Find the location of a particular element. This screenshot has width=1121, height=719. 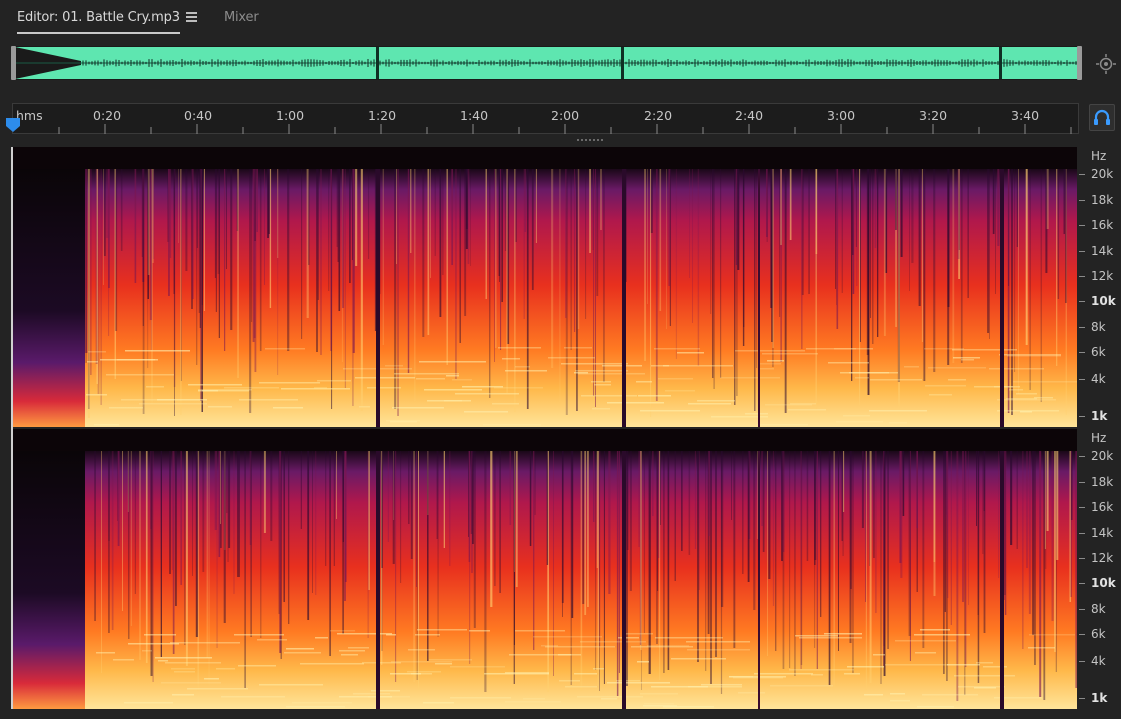

tab-editor: Editor: 01. Battle Cry.mp3 is located at coordinates (98, 22).